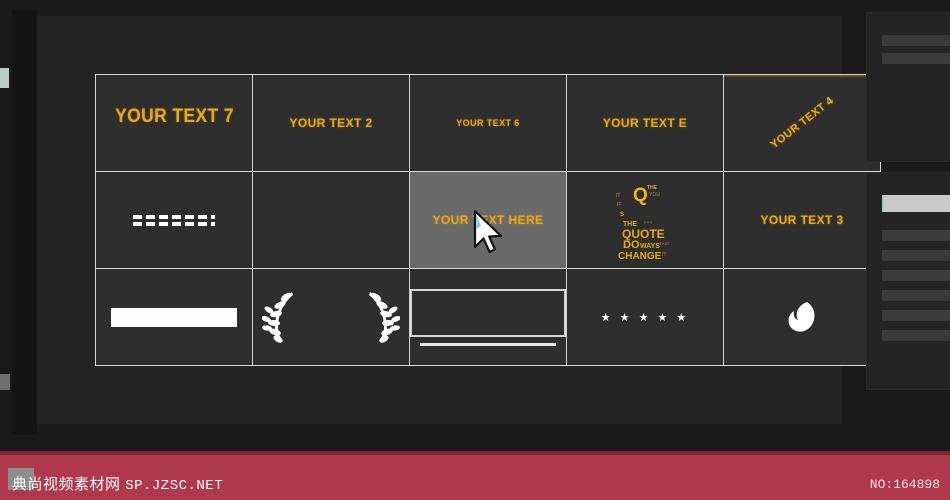  Describe the element at coordinates (664, 243) in the screenshot. I see `quote-word-that: THAT` at that location.